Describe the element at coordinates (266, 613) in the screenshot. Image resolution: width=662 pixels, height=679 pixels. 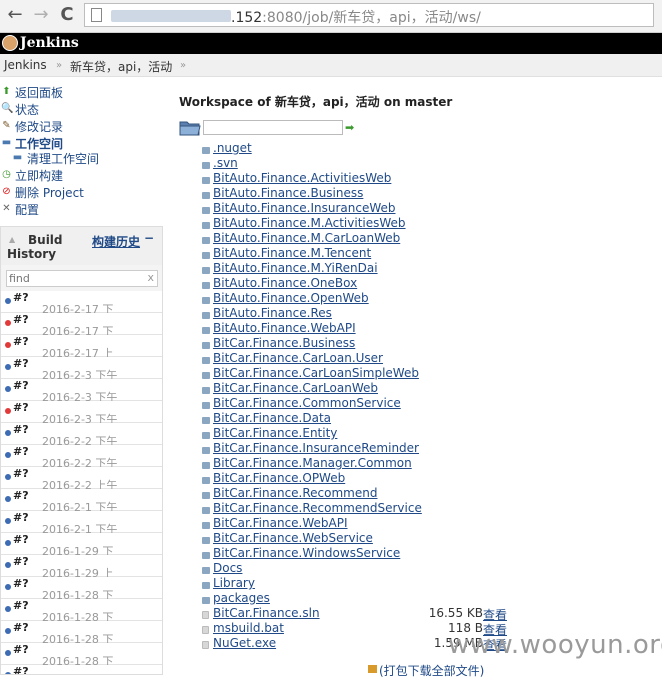
I see `file-link: BitCar.Finance.sln` at that location.